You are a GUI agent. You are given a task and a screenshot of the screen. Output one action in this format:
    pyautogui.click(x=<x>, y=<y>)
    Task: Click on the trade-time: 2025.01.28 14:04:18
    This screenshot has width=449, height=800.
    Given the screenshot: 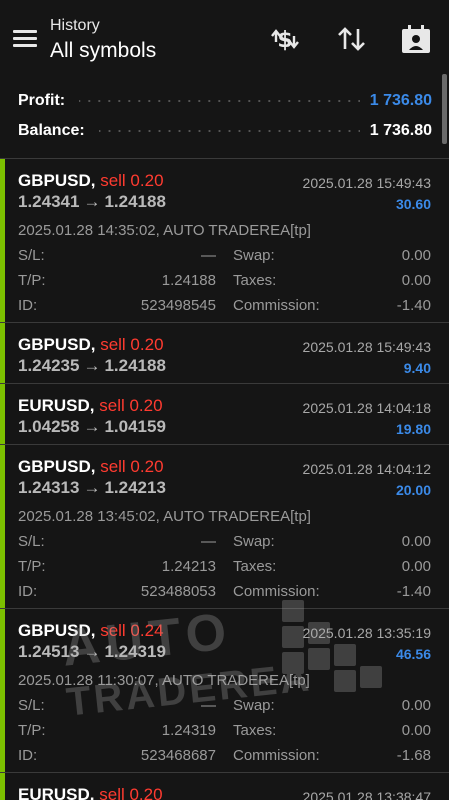 What is the action you would take?
    pyautogui.click(x=366, y=408)
    